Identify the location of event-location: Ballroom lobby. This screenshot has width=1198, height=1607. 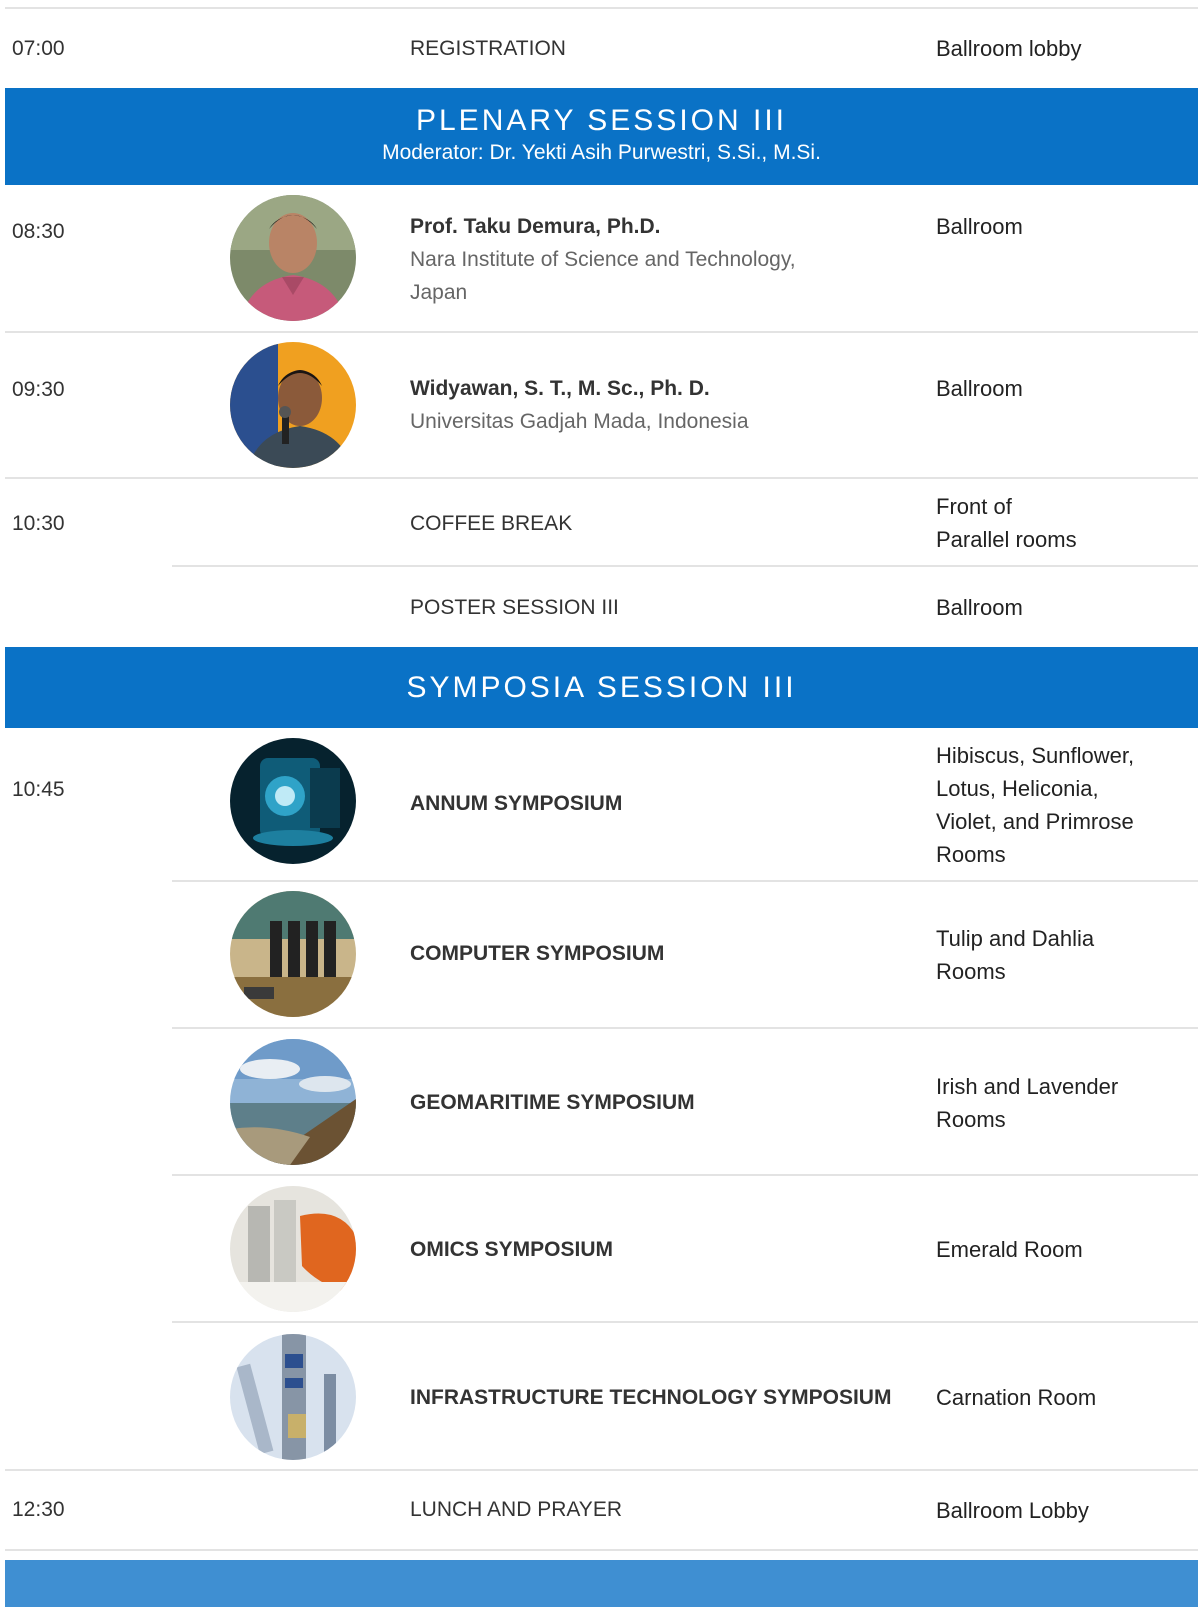
(1009, 48).